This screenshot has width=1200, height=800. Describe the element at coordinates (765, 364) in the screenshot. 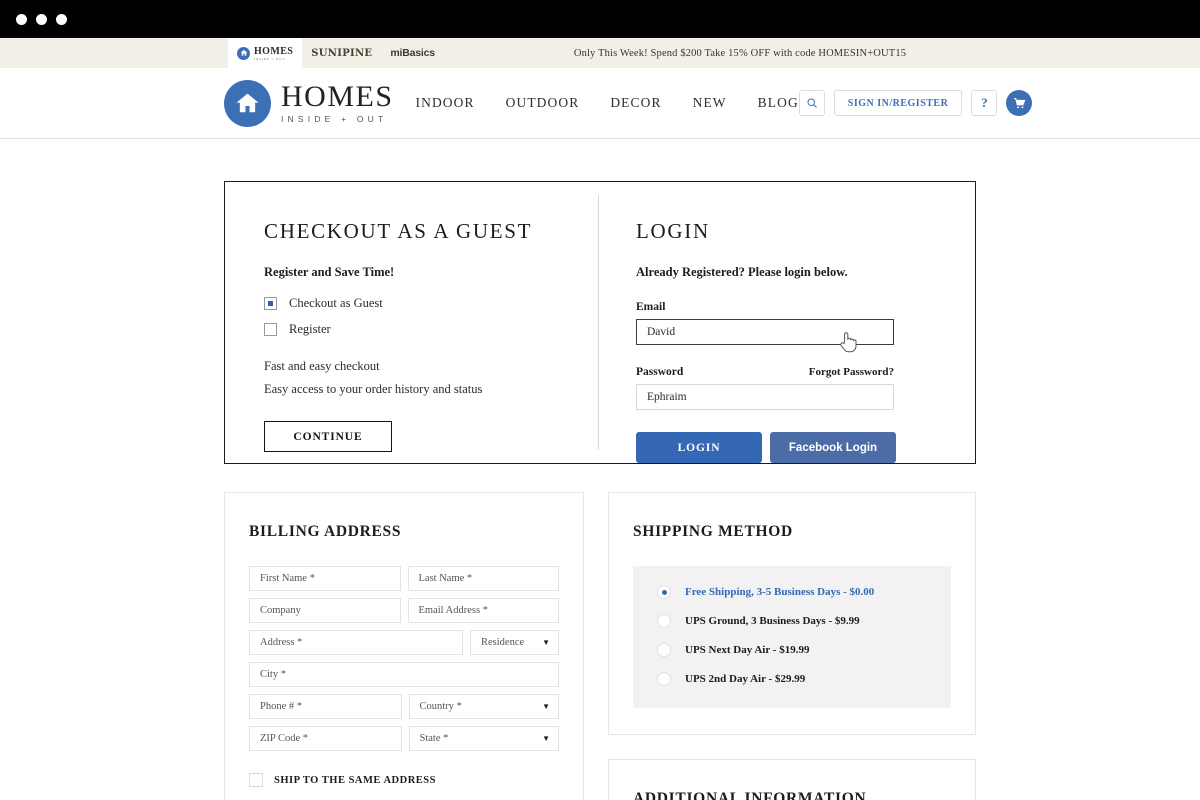

I see `password-label-row: Password Forgot Password?` at that location.